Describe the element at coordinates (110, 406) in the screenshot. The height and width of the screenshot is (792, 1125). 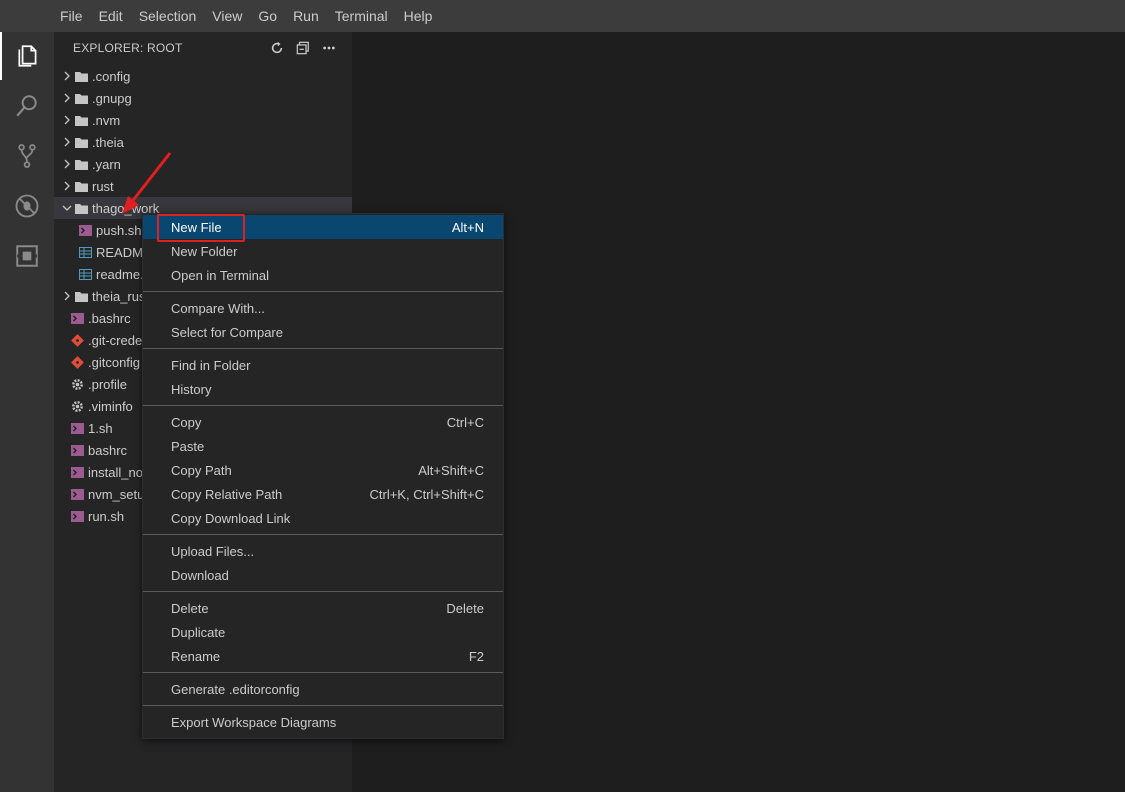
I see `tree-item-label: .viminfo` at that location.